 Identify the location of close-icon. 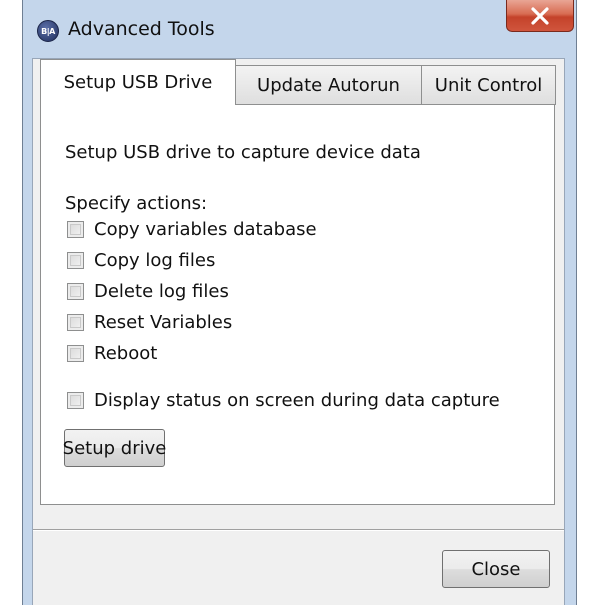
(540, 15).